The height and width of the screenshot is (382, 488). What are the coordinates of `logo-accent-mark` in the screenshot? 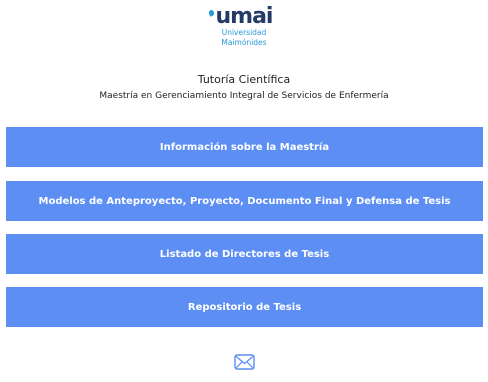 It's located at (211, 13).